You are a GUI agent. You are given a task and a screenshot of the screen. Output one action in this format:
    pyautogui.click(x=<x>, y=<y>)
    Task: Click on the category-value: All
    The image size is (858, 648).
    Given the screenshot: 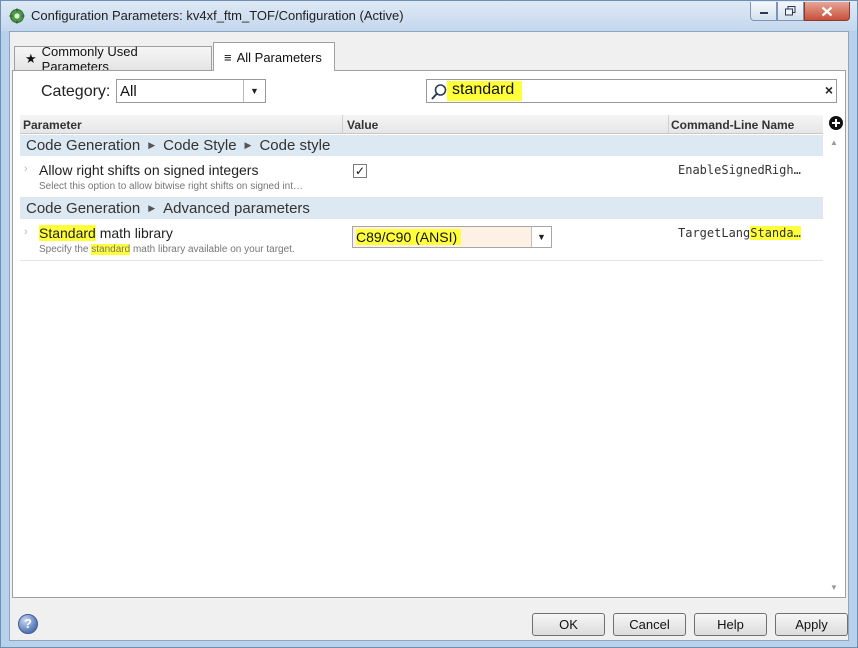 What is the action you would take?
    pyautogui.click(x=128, y=91)
    